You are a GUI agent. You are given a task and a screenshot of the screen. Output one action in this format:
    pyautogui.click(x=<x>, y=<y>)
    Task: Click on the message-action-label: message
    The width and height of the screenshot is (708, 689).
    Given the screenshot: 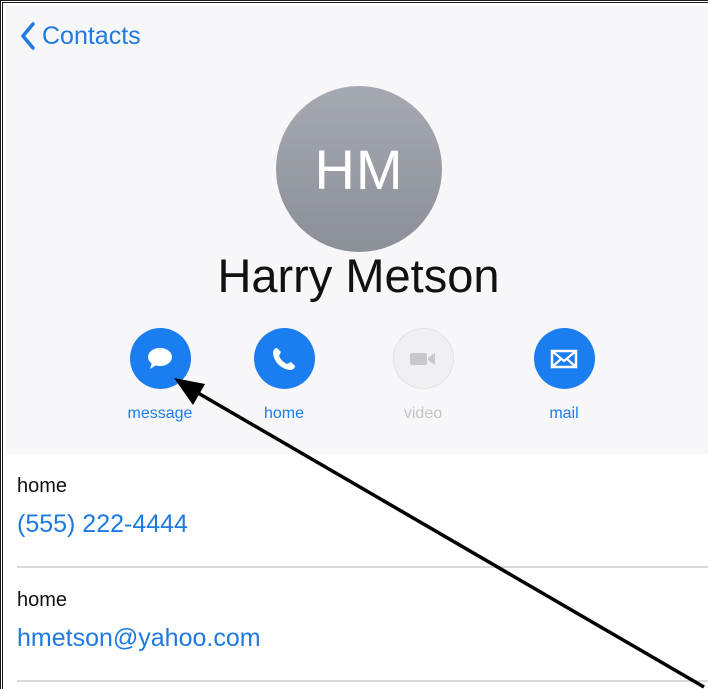 What is the action you would take?
    pyautogui.click(x=160, y=413)
    